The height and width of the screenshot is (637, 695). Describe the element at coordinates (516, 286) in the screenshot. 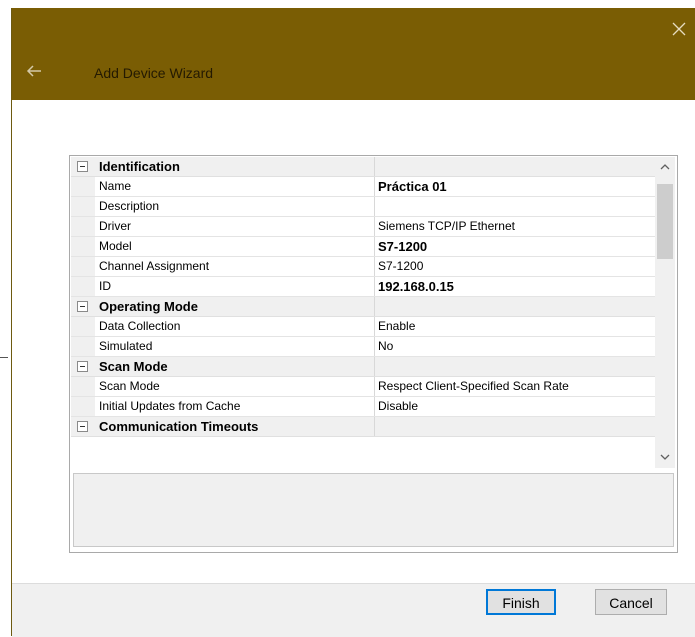

I see `property-value: 192.168.0.15` at that location.